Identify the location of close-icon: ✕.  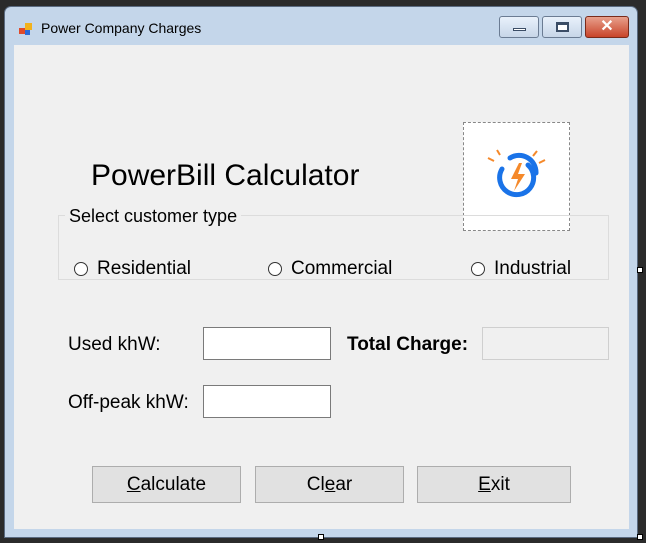
(607, 26).